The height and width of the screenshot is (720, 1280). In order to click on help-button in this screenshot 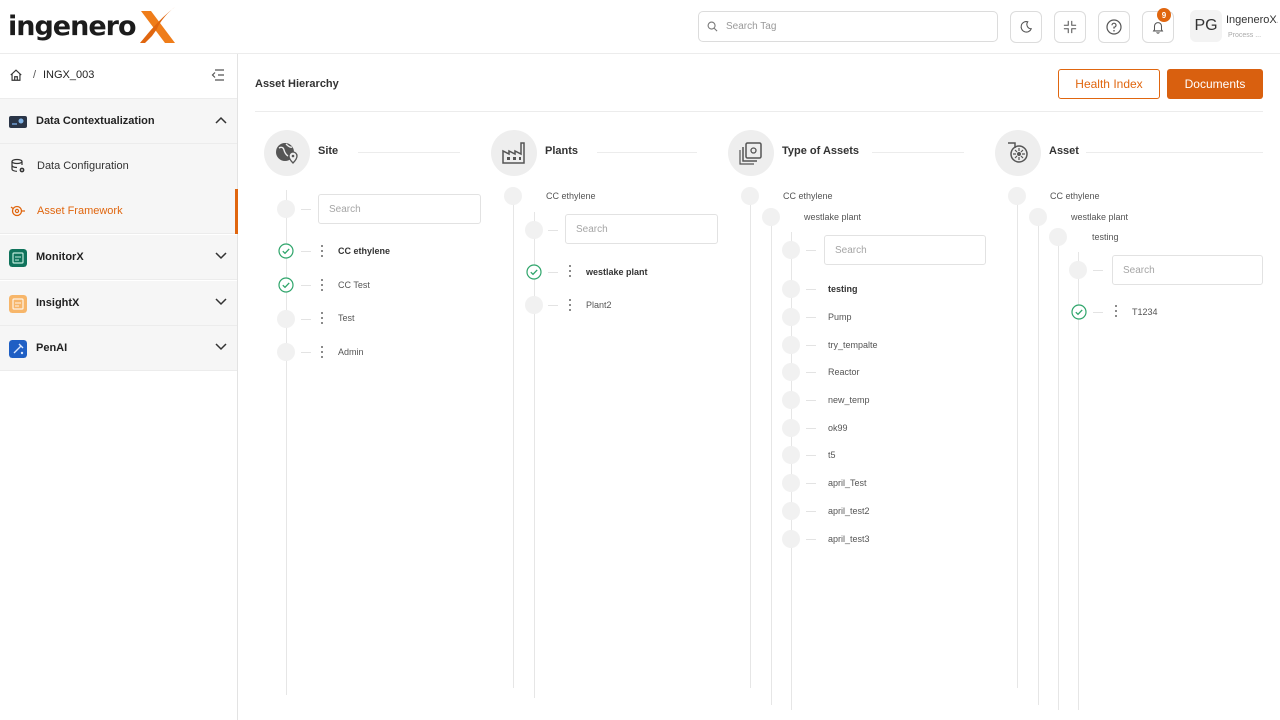, I will do `click(1114, 27)`.